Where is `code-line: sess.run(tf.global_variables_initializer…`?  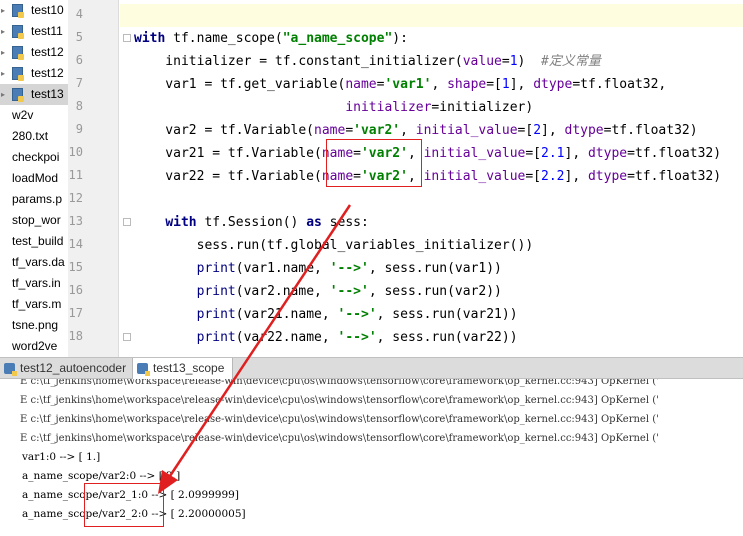 code-line: sess.run(tf.global_variables_initializer… is located at coordinates (334, 245).